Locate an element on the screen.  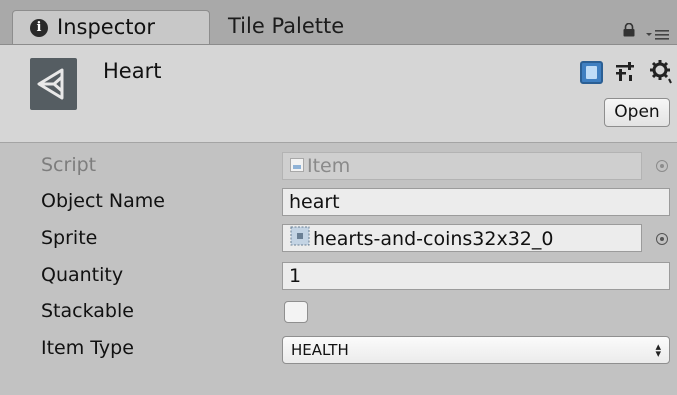
tab-inspector-label: Inspector is located at coordinates (106, 27).